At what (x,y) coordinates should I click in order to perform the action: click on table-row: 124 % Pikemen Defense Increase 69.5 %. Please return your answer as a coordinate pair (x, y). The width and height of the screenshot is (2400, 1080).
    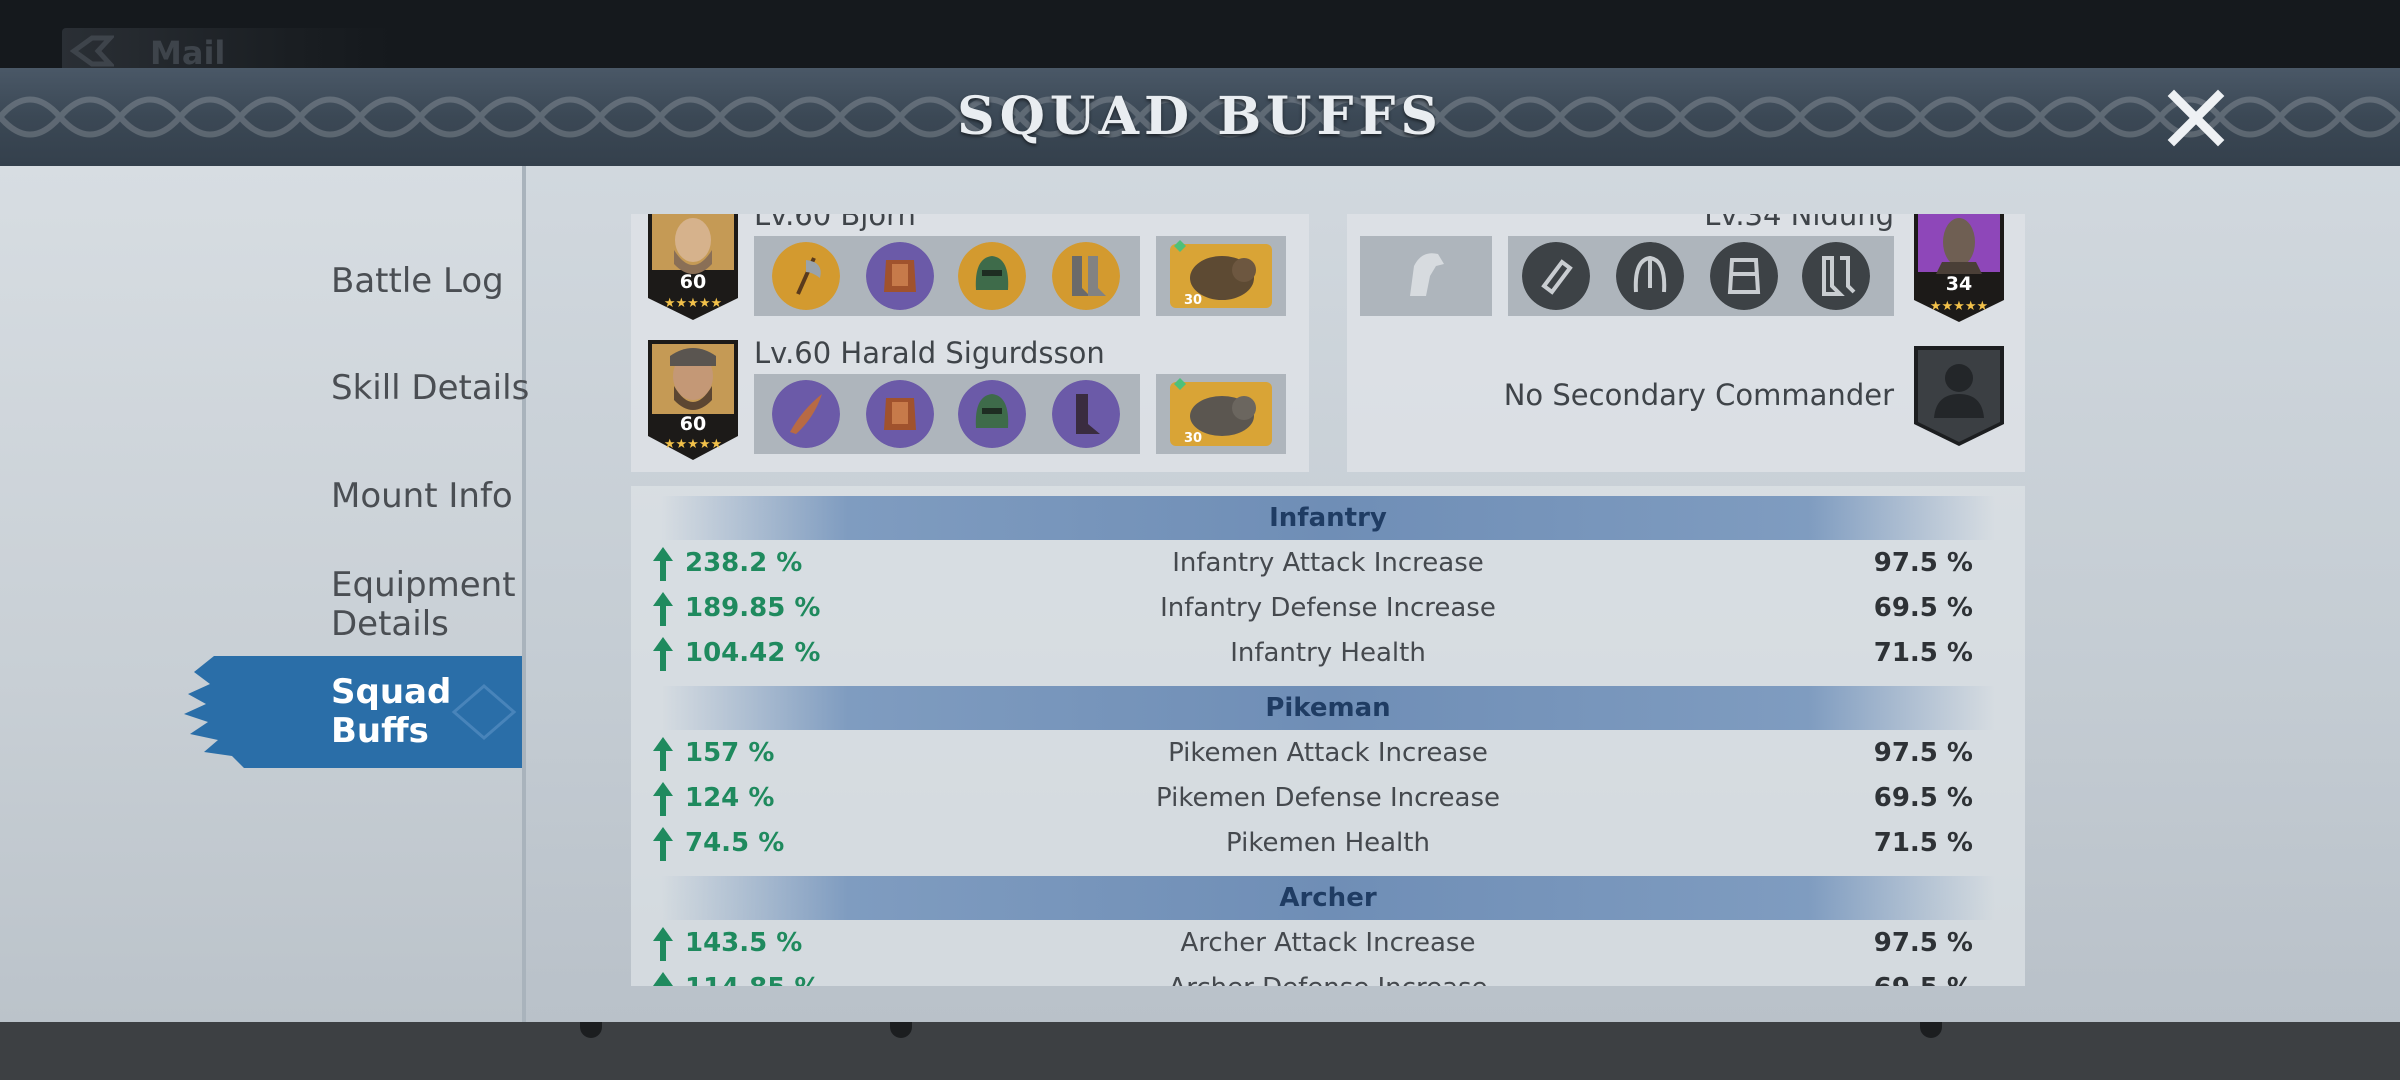
    Looking at the image, I should click on (1328, 799).